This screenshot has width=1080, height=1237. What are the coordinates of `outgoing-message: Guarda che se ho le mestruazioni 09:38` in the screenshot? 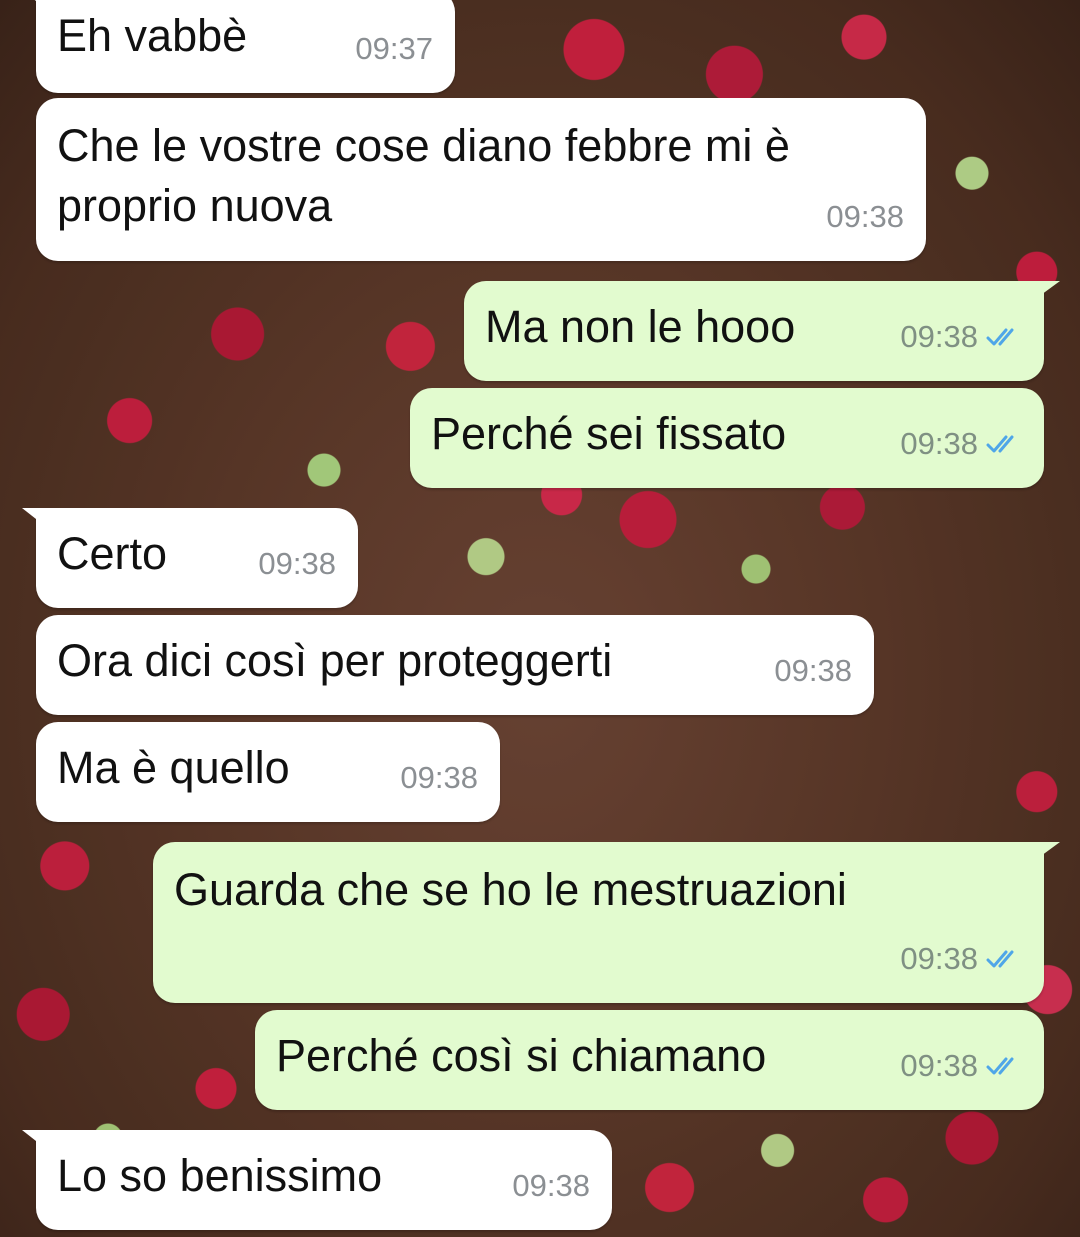 It's located at (606, 922).